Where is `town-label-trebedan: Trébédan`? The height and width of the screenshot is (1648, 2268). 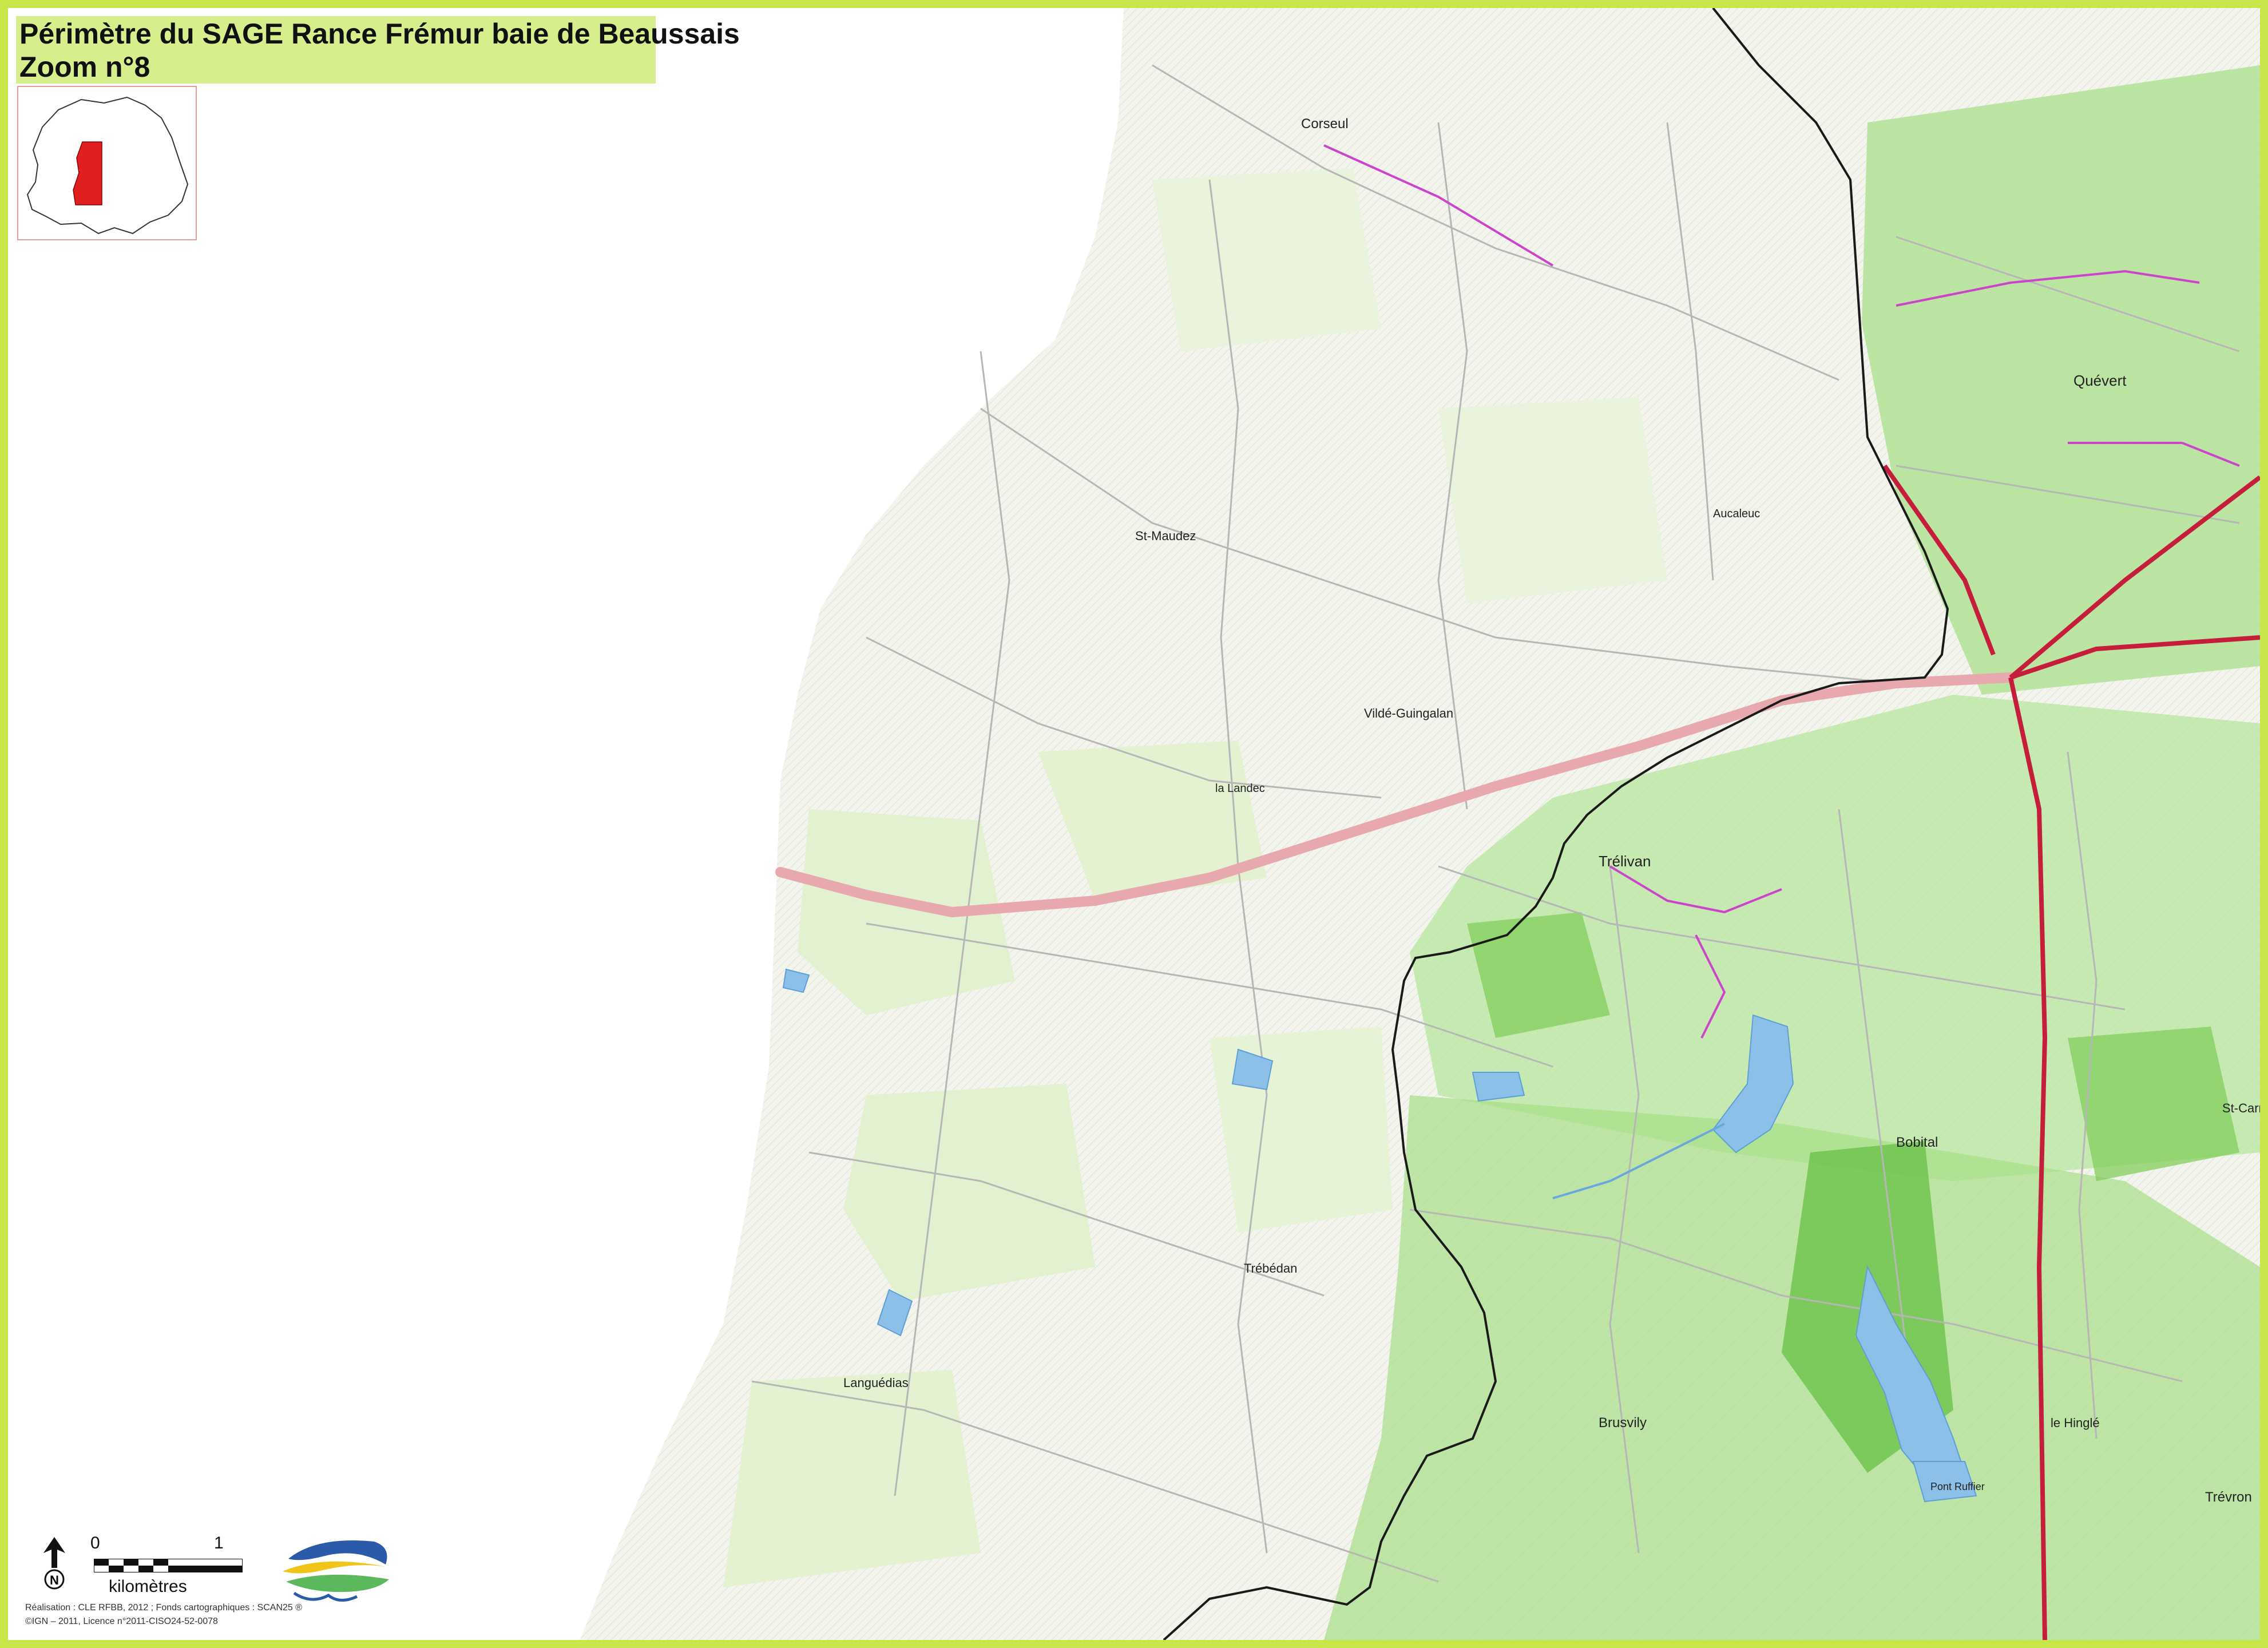 town-label-trebedan: Trébédan is located at coordinates (1270, 1268).